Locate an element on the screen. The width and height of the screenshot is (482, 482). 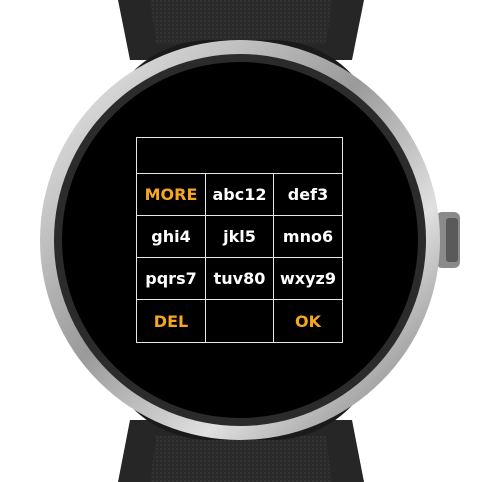
input-display is located at coordinates (239, 156).